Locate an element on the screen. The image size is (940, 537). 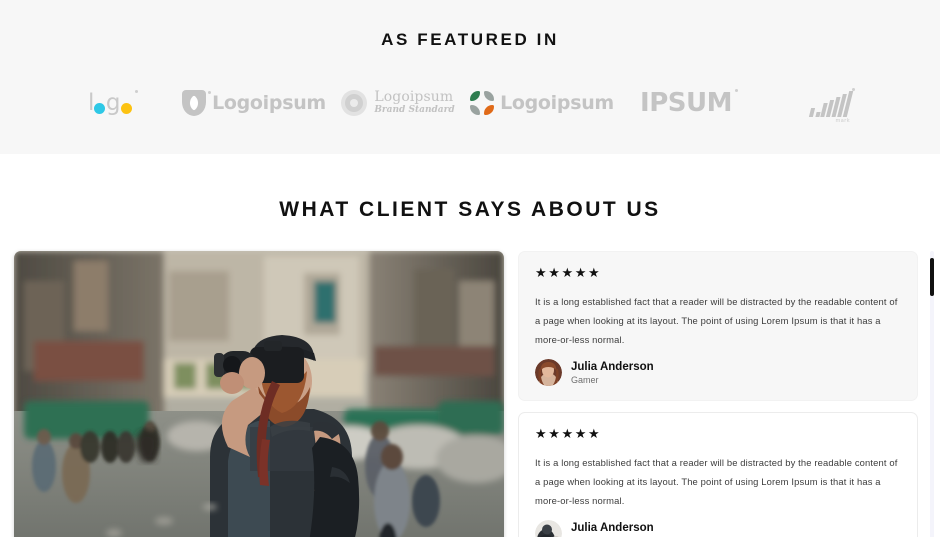
partner-logo-4-label: Logoipsum is located at coordinates (557, 103).